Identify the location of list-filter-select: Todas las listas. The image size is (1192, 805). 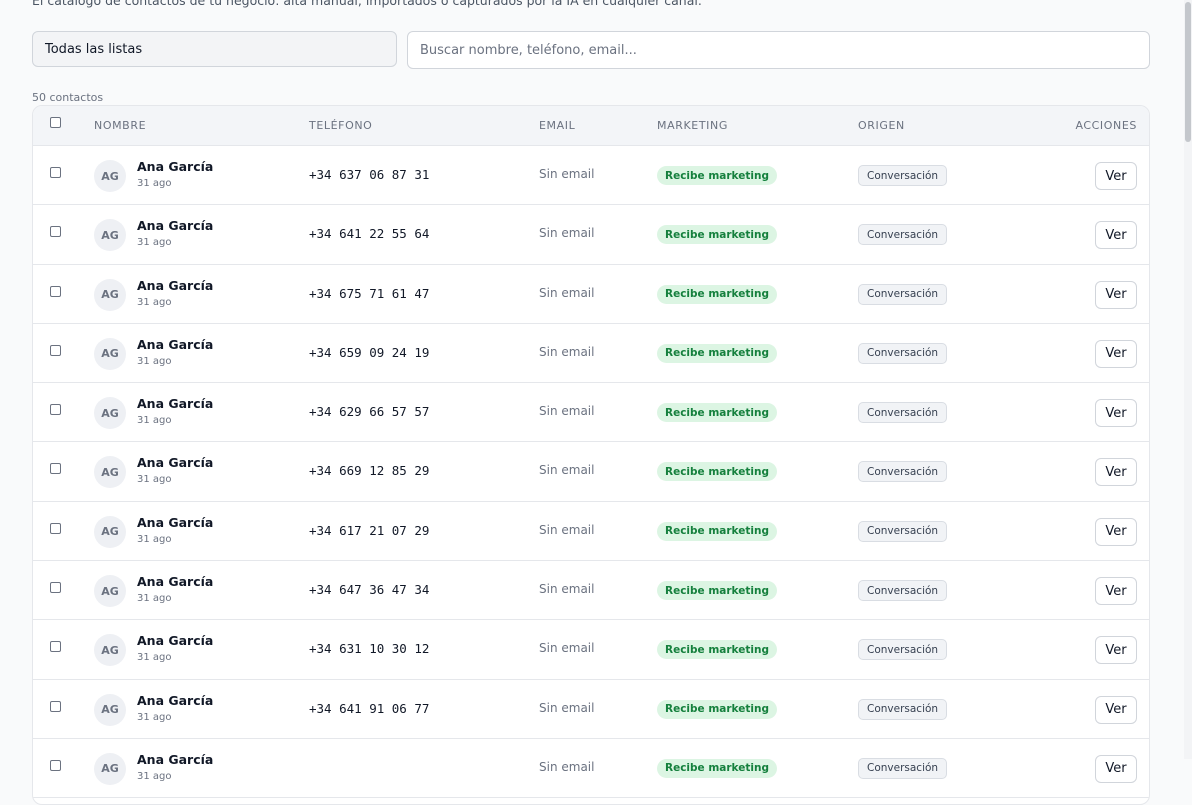
(214, 49).